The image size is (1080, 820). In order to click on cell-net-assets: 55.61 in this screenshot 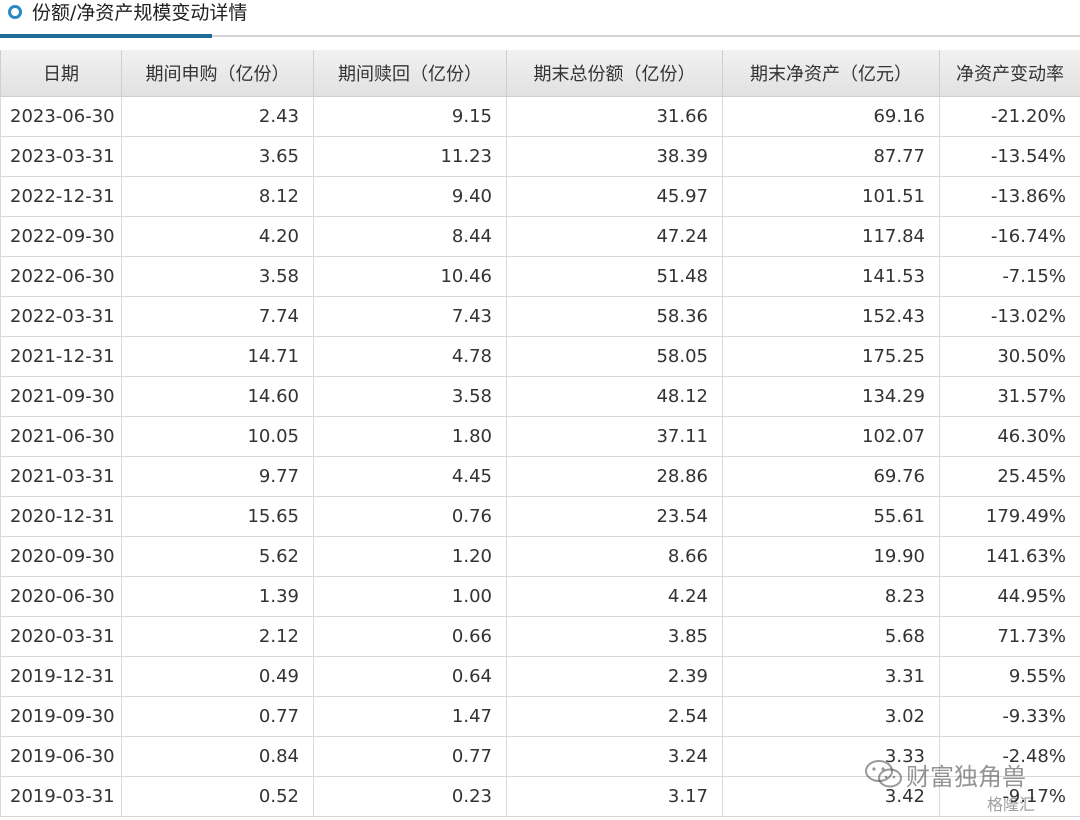, I will do `click(831, 516)`.